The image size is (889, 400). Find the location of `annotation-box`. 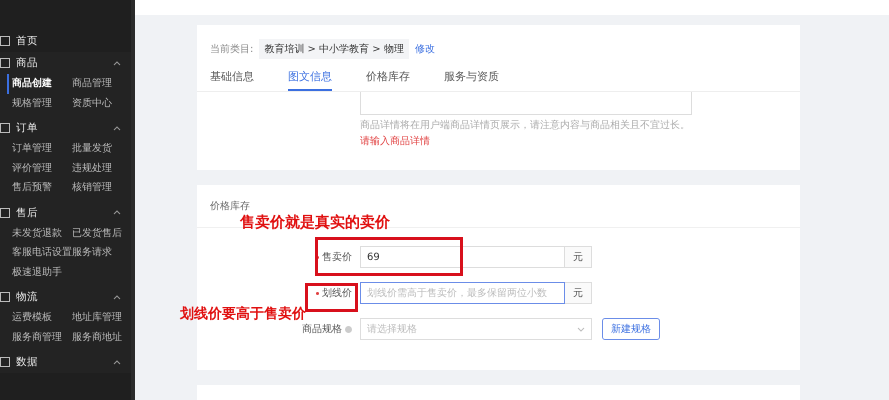

annotation-box is located at coordinates (331, 297).